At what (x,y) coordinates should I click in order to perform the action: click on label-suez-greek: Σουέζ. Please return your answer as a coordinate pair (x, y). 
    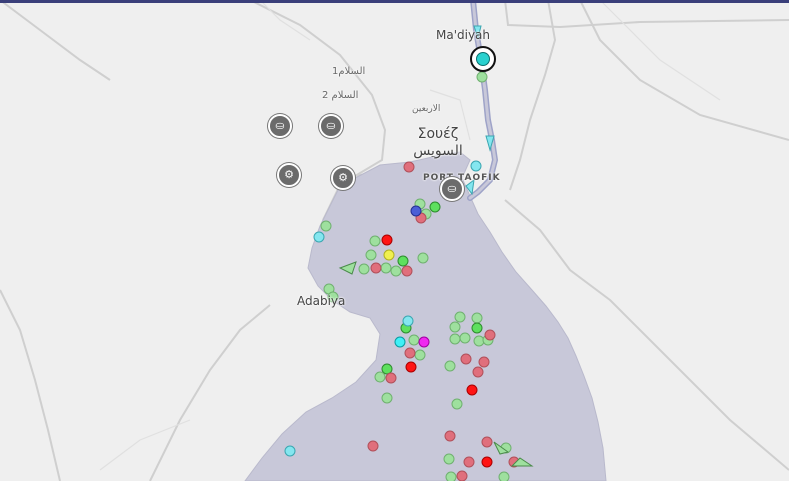
    Looking at the image, I should click on (438, 134).